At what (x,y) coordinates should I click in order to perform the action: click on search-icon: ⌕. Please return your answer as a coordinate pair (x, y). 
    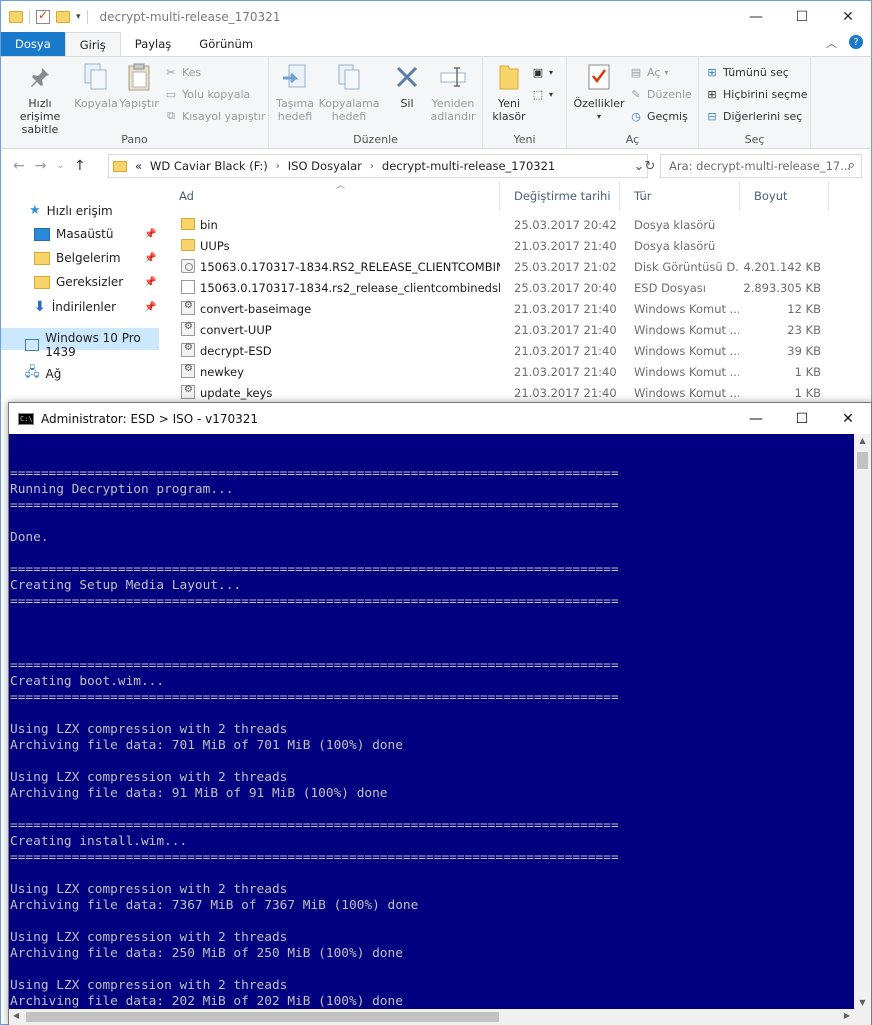
    Looking at the image, I should click on (851, 165).